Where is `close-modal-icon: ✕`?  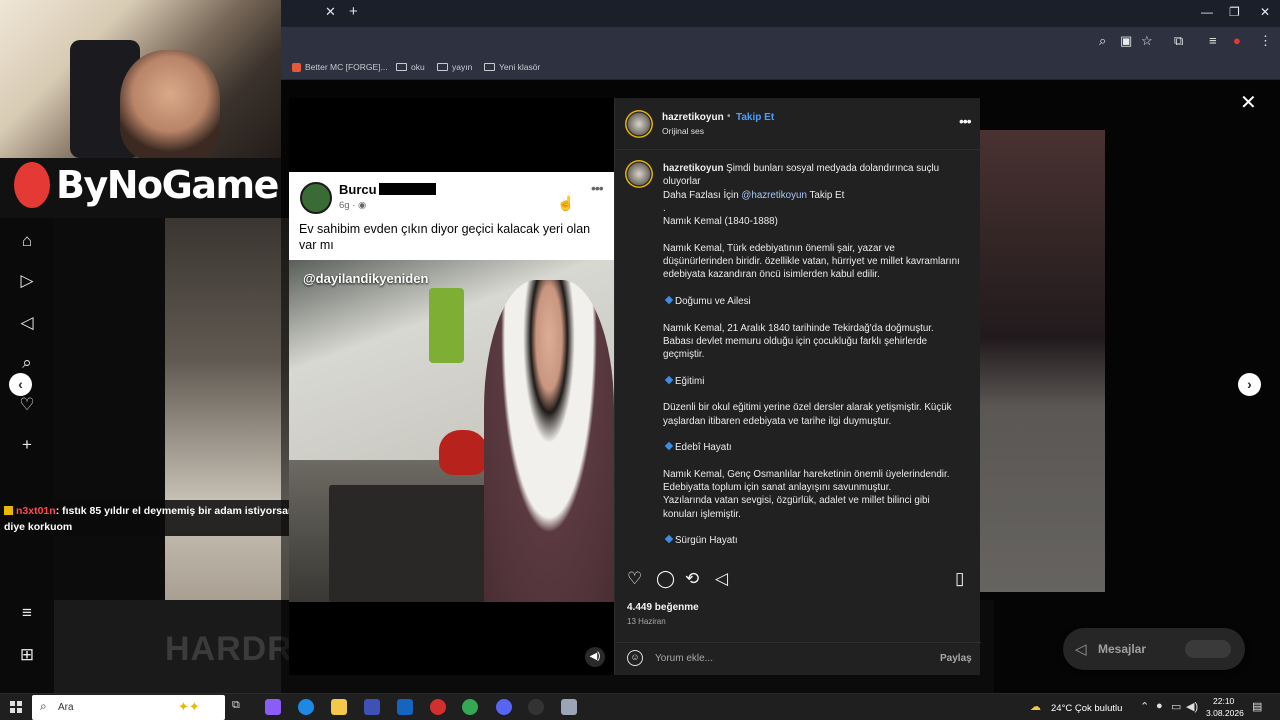 close-modal-icon: ✕ is located at coordinates (1248, 102).